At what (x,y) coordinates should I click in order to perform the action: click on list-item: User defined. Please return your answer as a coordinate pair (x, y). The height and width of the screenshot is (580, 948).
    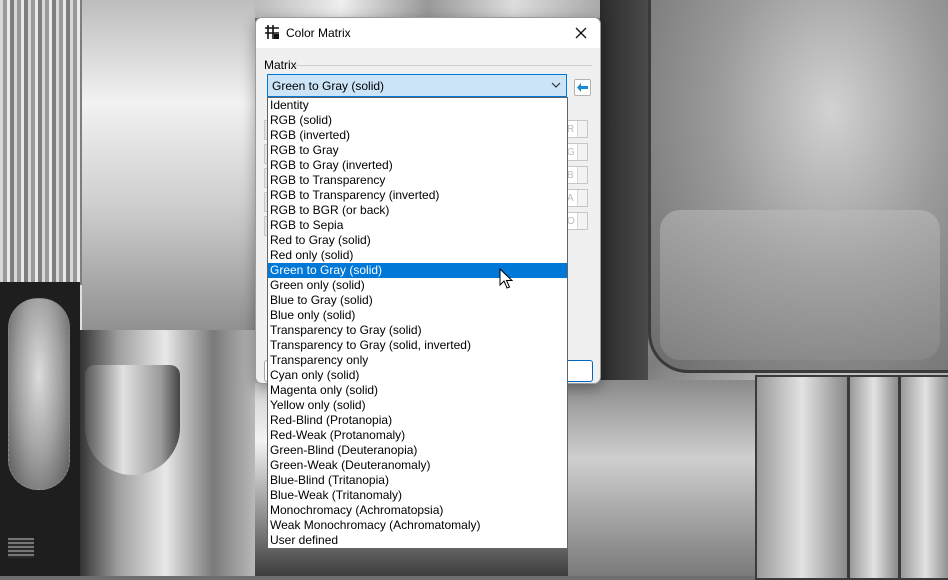
    Looking at the image, I should click on (417, 540).